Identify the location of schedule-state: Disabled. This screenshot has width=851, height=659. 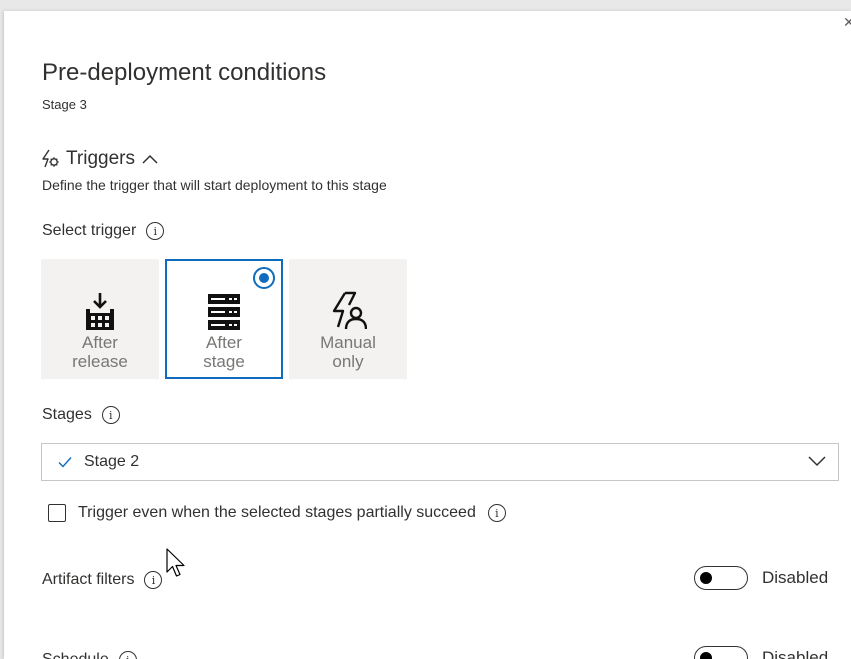
(795, 653).